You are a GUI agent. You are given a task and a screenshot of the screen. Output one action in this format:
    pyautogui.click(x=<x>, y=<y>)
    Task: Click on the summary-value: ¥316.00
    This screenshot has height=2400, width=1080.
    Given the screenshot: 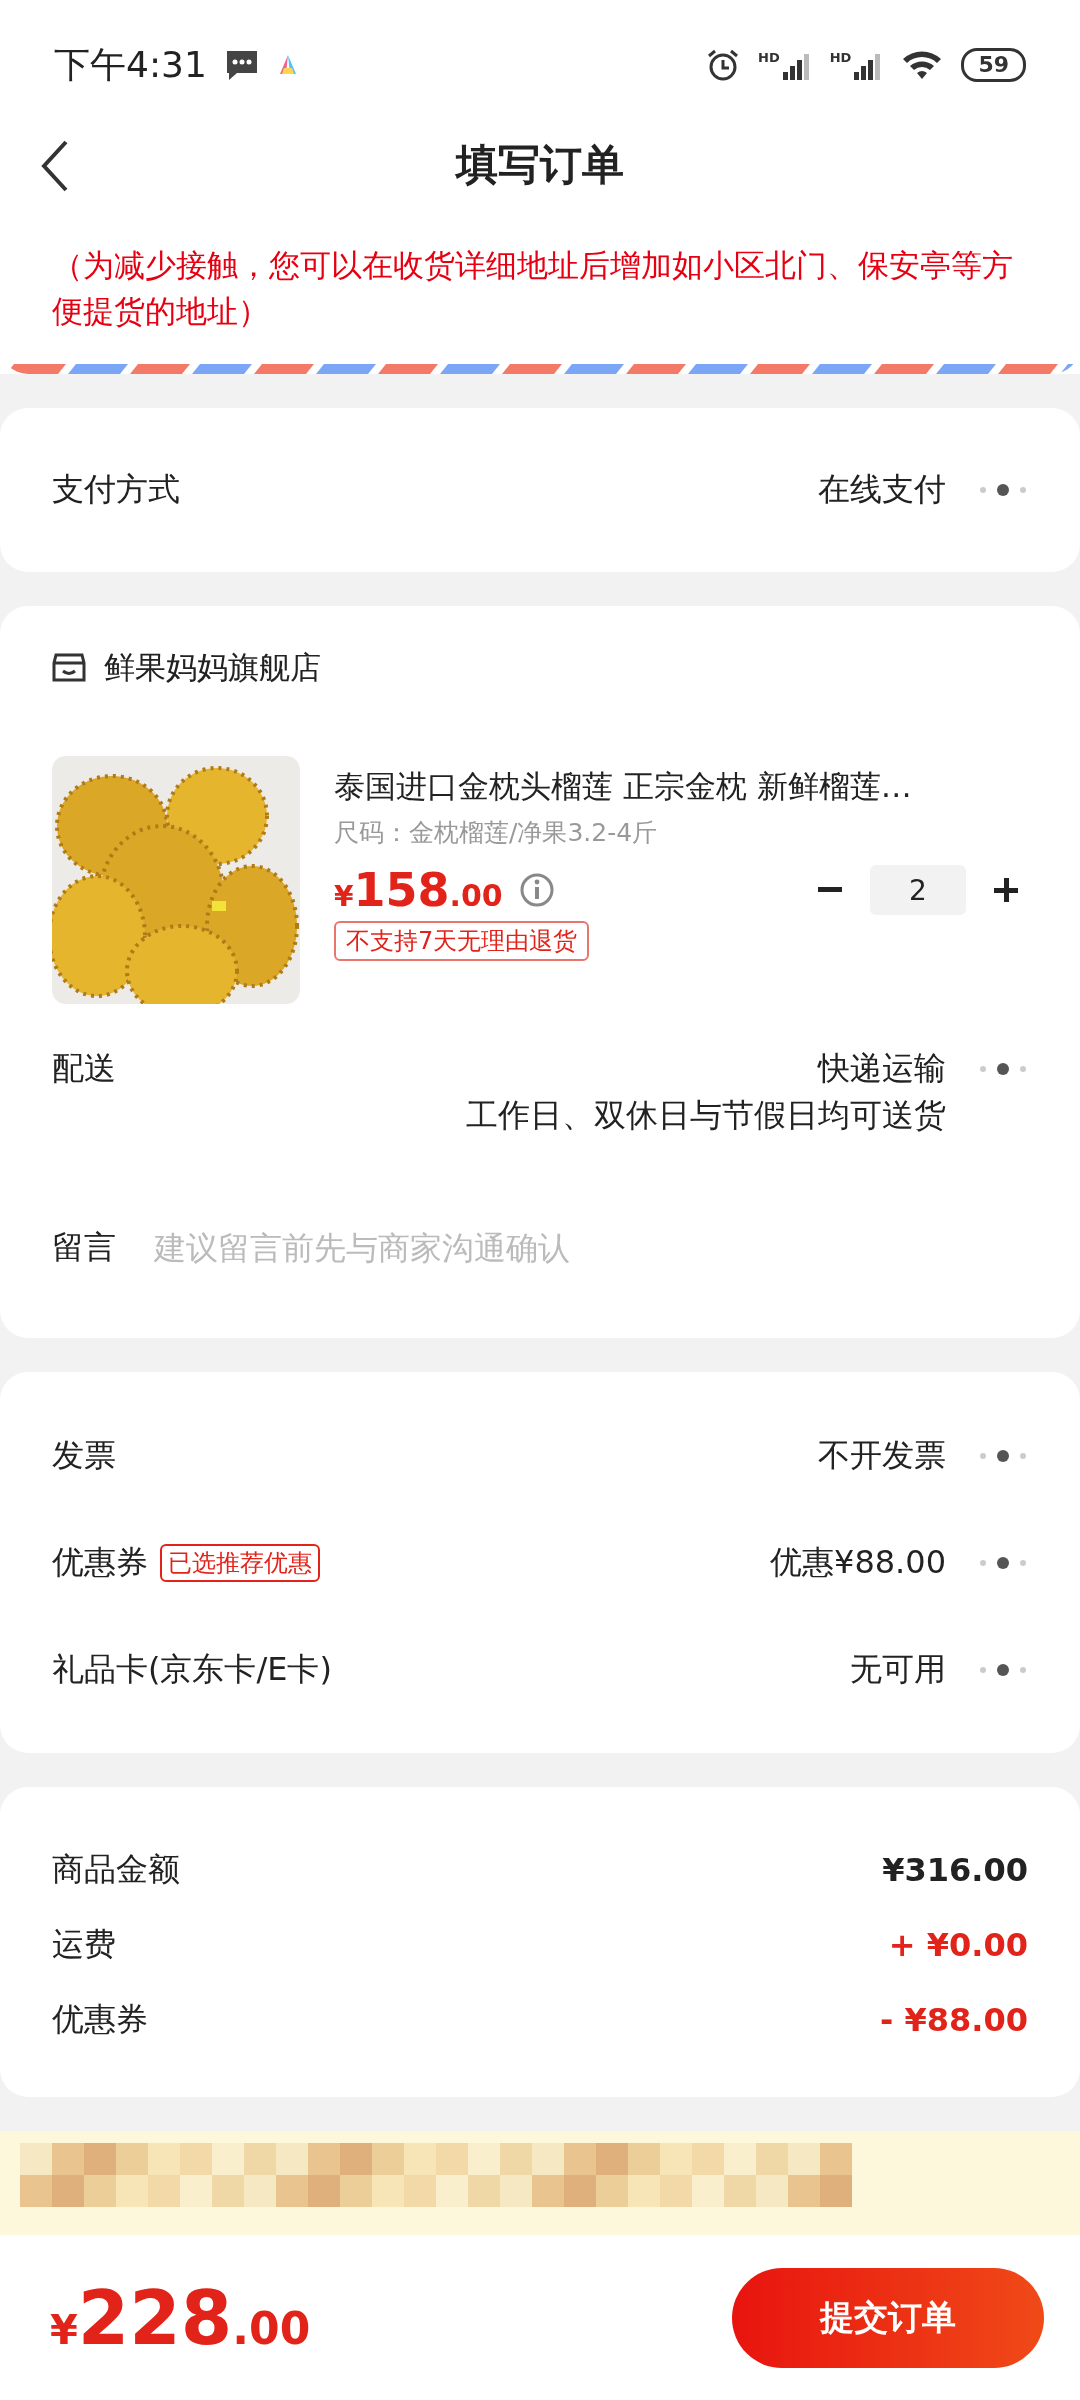 What is the action you would take?
    pyautogui.click(x=955, y=1869)
    